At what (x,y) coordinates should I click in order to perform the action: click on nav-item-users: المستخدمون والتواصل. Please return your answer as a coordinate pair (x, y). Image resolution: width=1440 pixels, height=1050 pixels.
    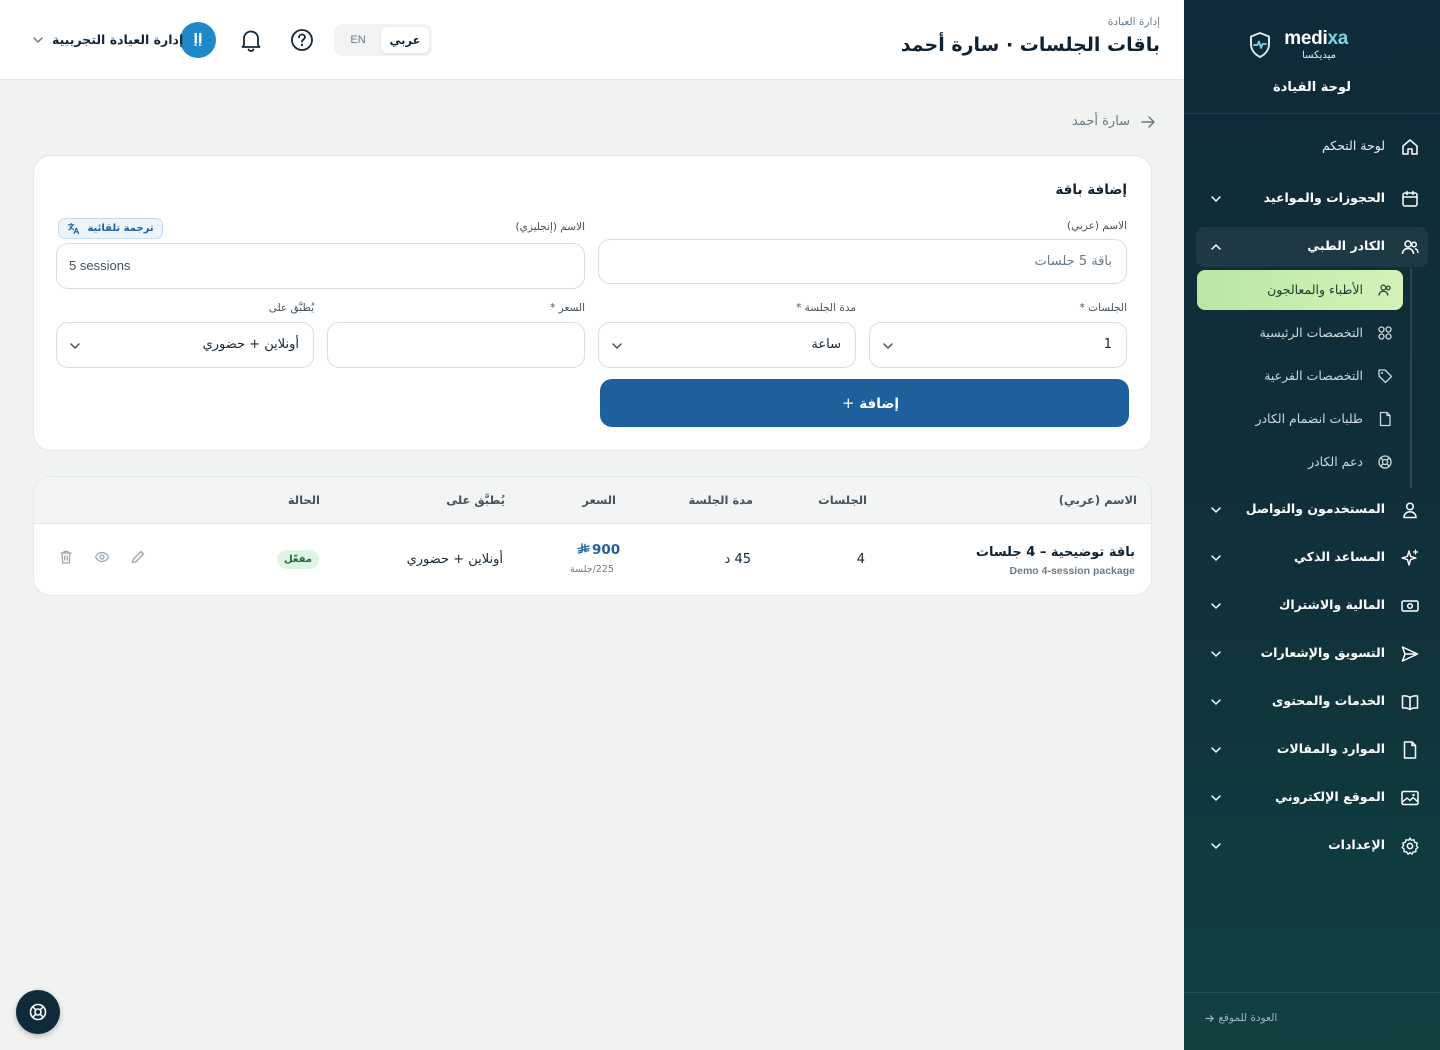
    Looking at the image, I should click on (1312, 510).